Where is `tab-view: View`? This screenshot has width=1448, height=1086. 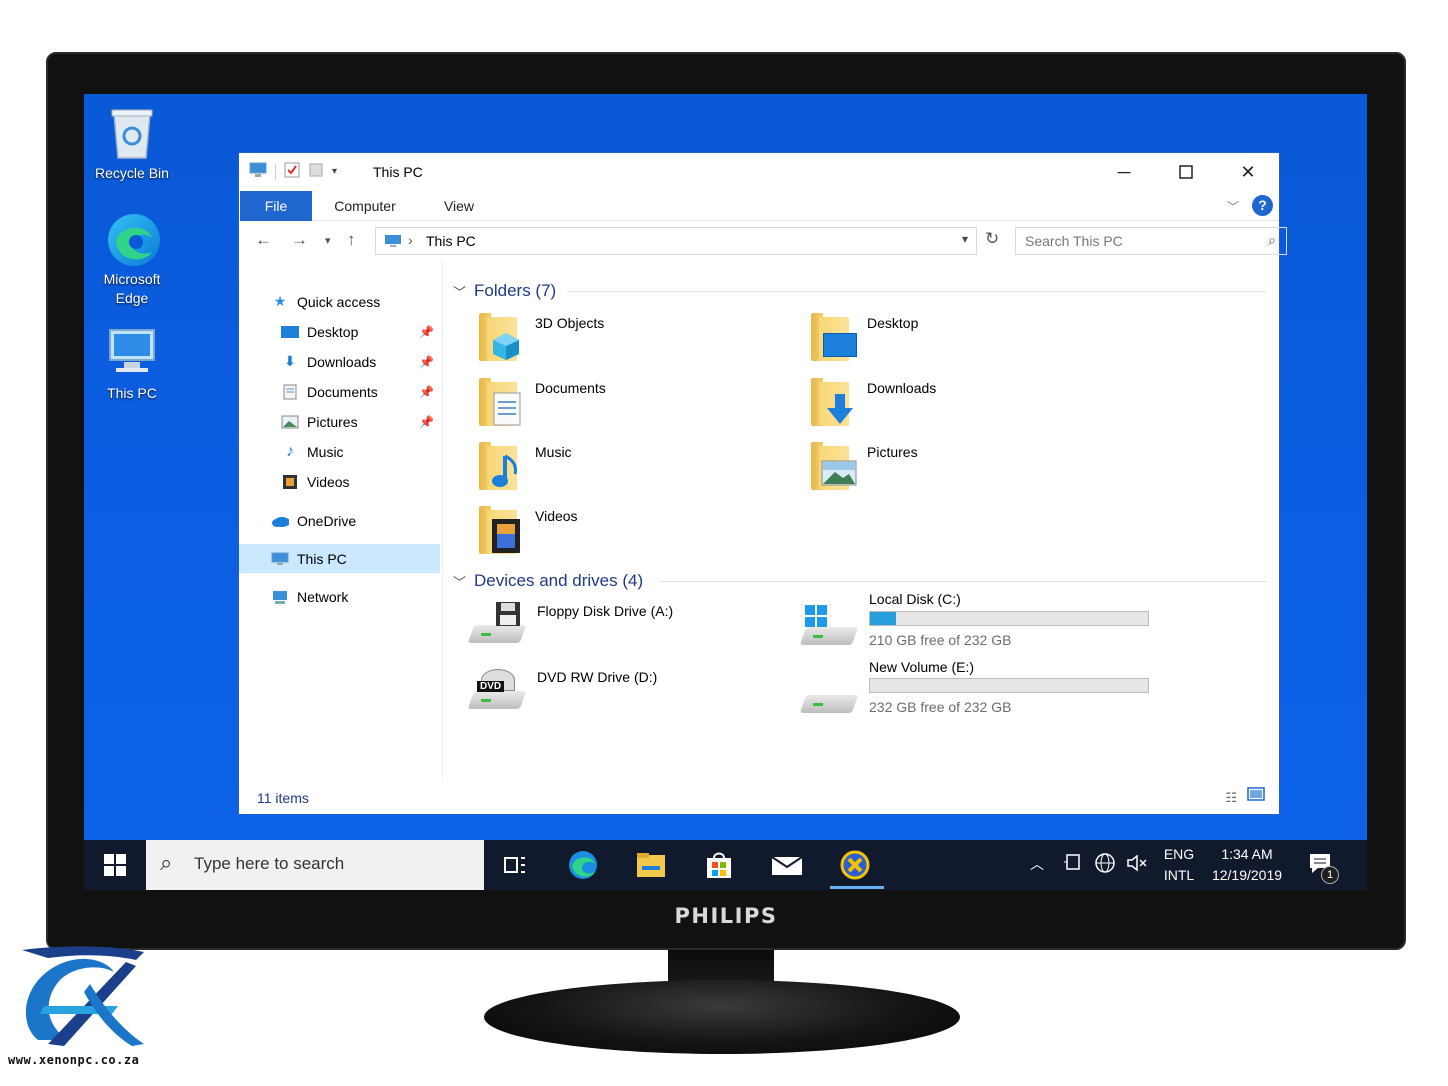 tab-view: View is located at coordinates (459, 206).